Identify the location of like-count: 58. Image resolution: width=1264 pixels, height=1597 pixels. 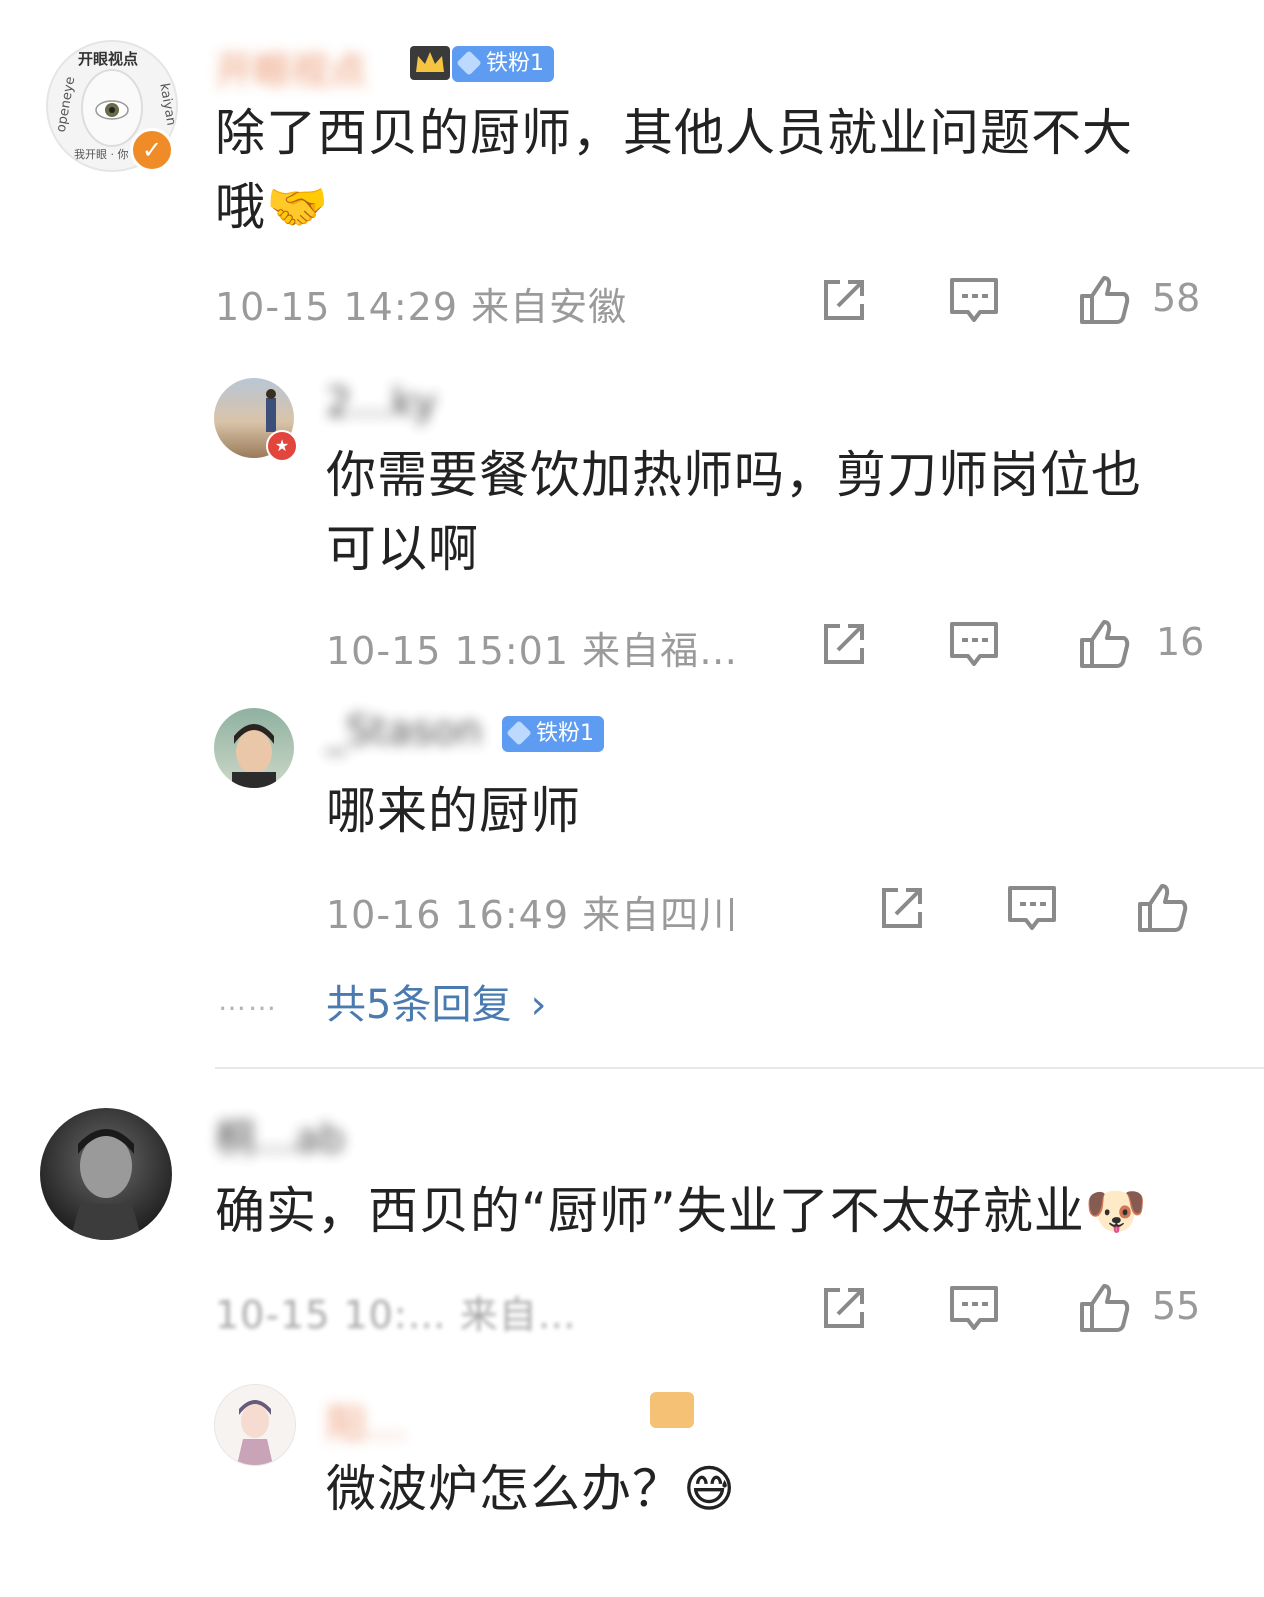
(1176, 298).